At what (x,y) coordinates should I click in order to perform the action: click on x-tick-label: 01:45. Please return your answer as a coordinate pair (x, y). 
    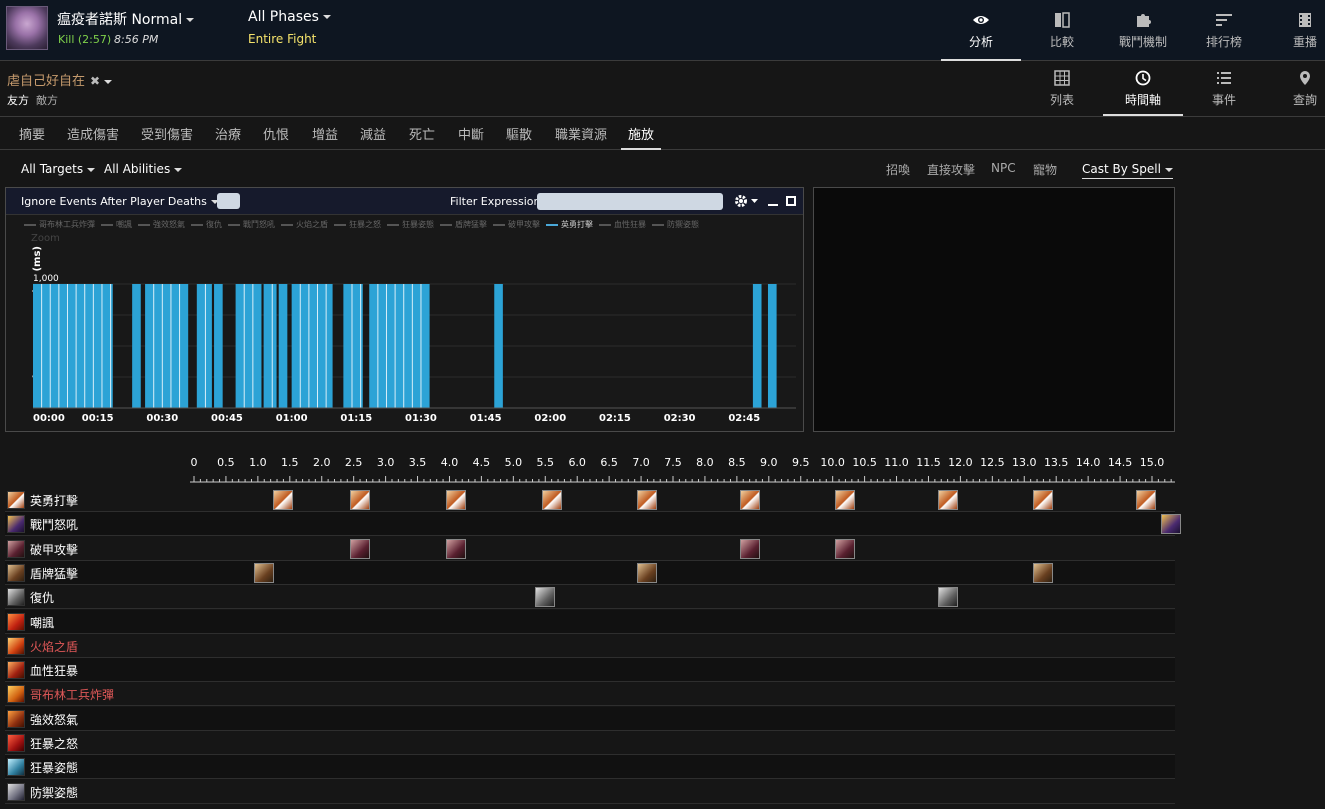
    Looking at the image, I should click on (486, 418).